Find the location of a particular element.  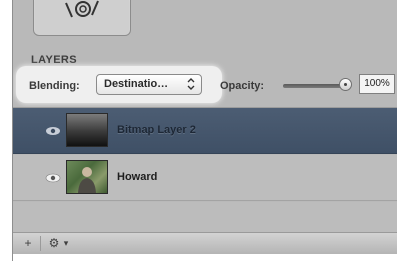

gear-icon: ⚙ is located at coordinates (54, 243).